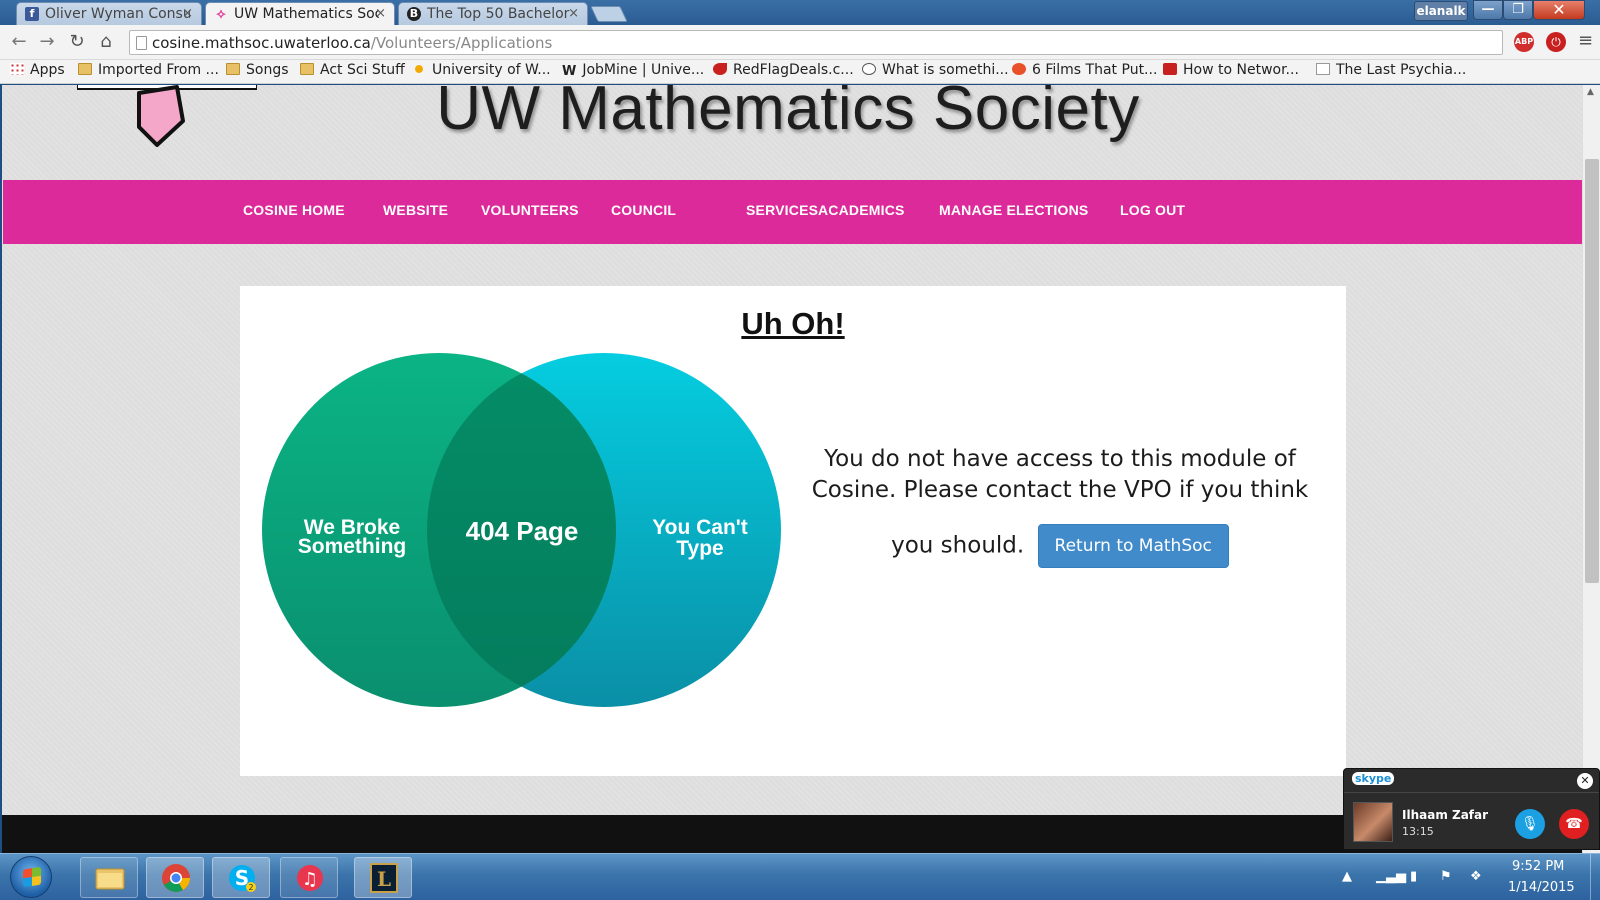 The height and width of the screenshot is (900, 1600). I want to click on bookmark-act-sci-stuff: Act Sci Stuff, so click(352, 70).